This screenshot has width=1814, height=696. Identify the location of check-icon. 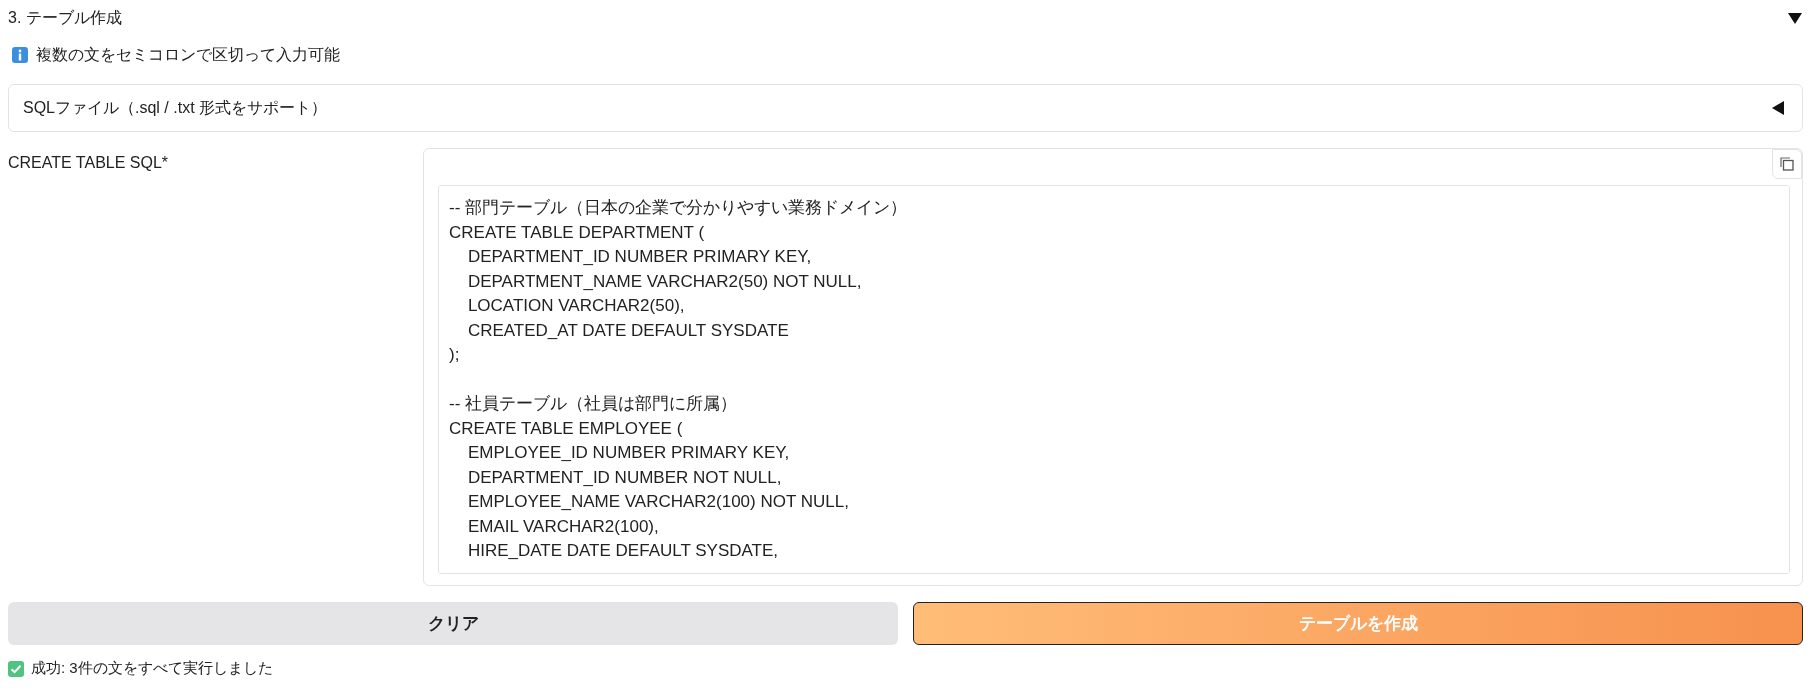
(16, 668).